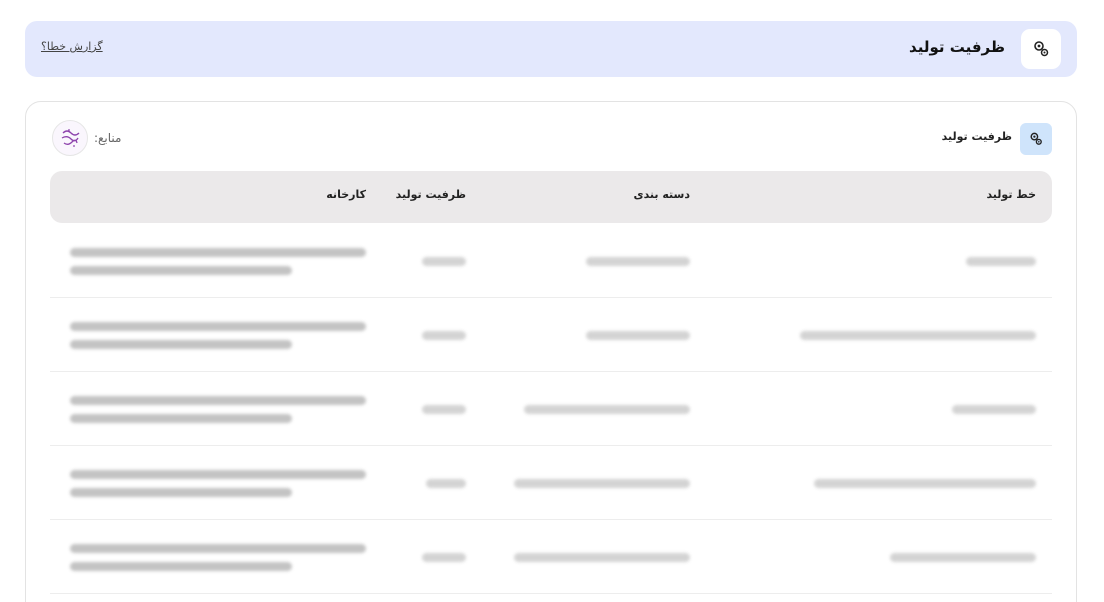  I want to click on card-icon-box, so click(1036, 139).